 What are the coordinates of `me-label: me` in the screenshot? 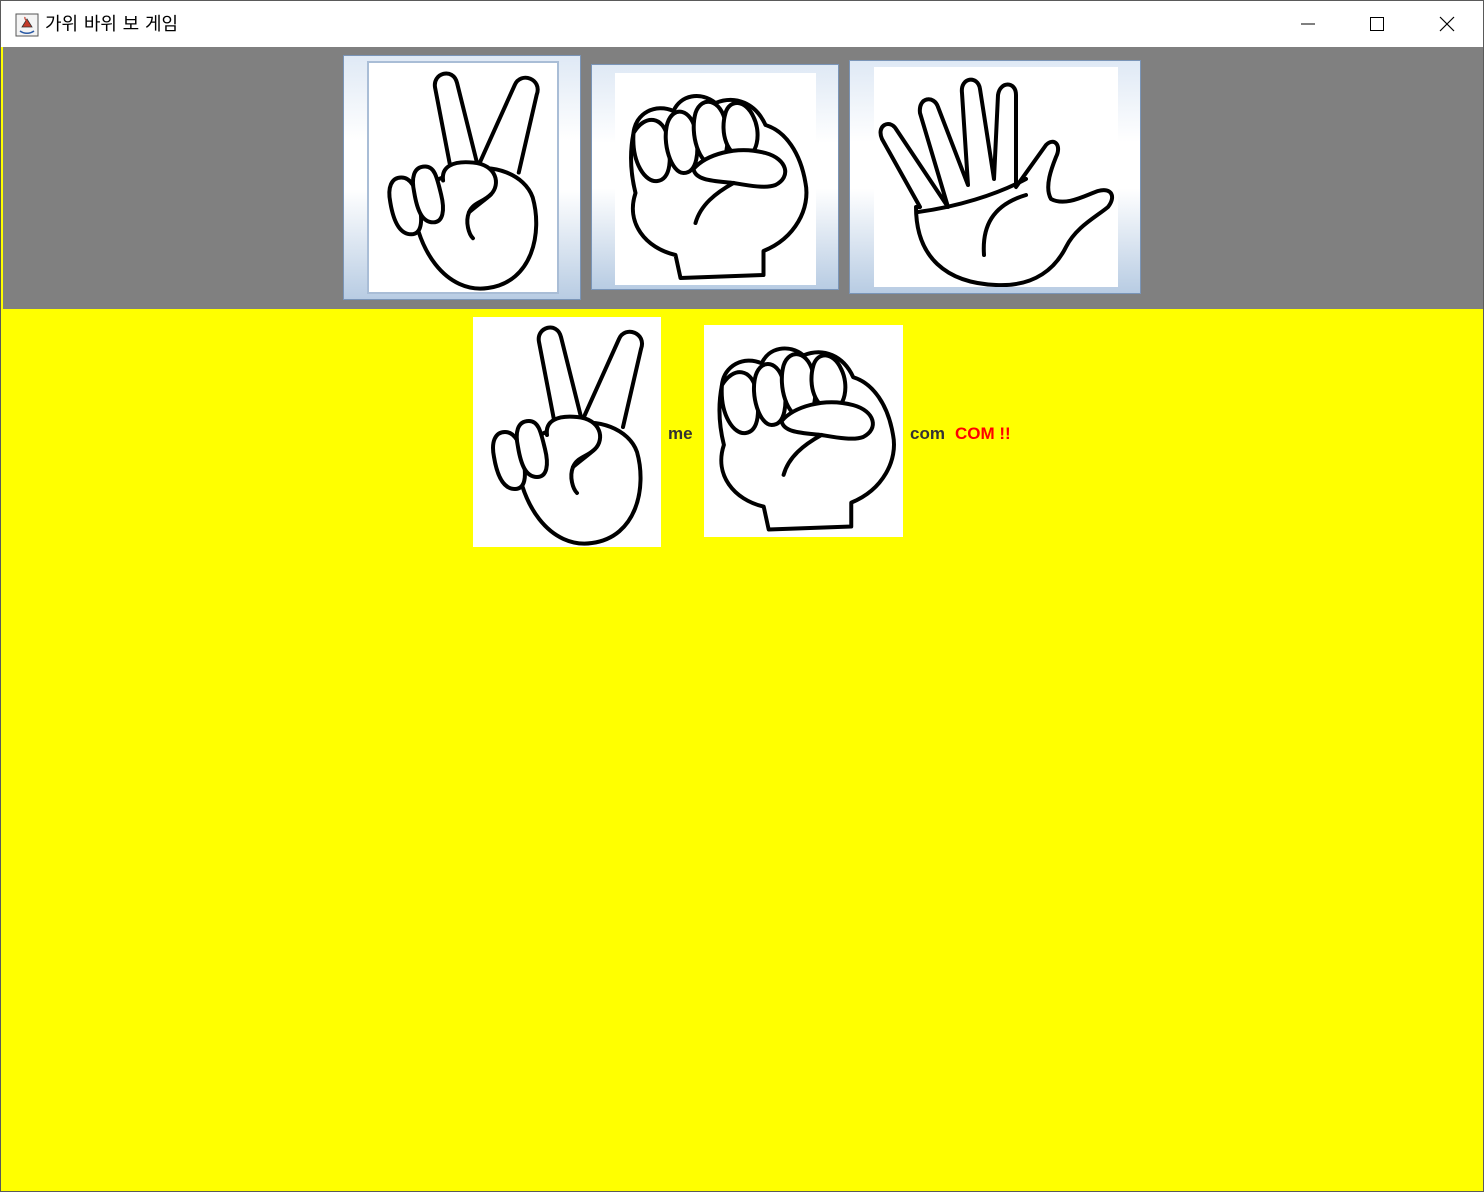 It's located at (680, 433).